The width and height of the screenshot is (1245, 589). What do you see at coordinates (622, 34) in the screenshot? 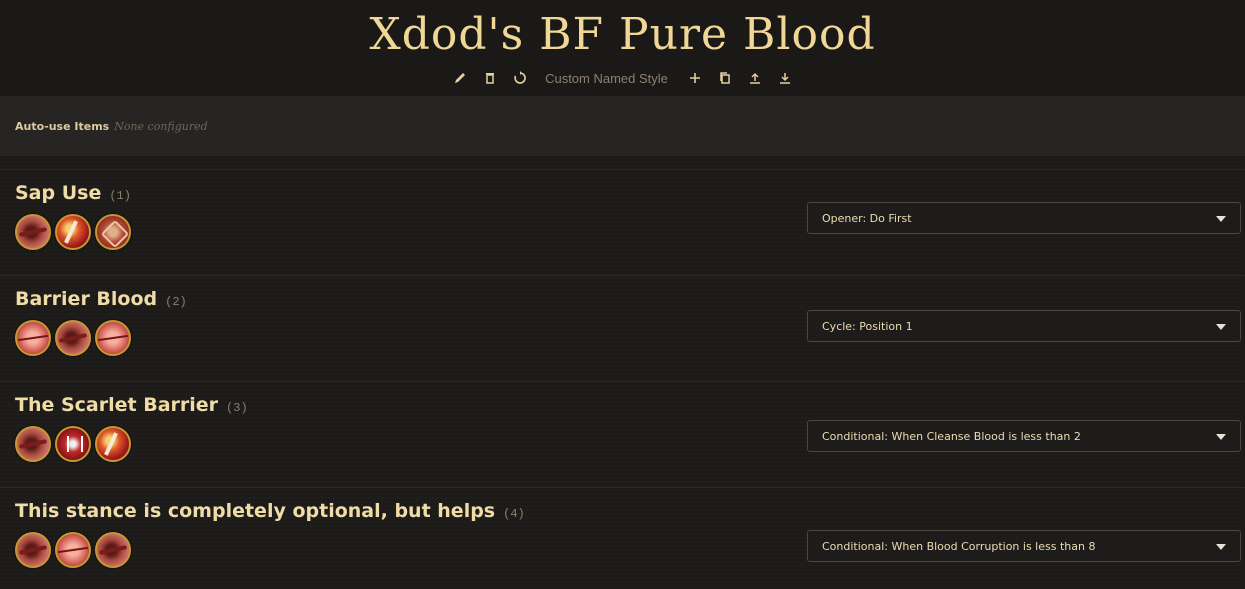
I see `page-title: Xdod's BF Pure Blood` at bounding box center [622, 34].